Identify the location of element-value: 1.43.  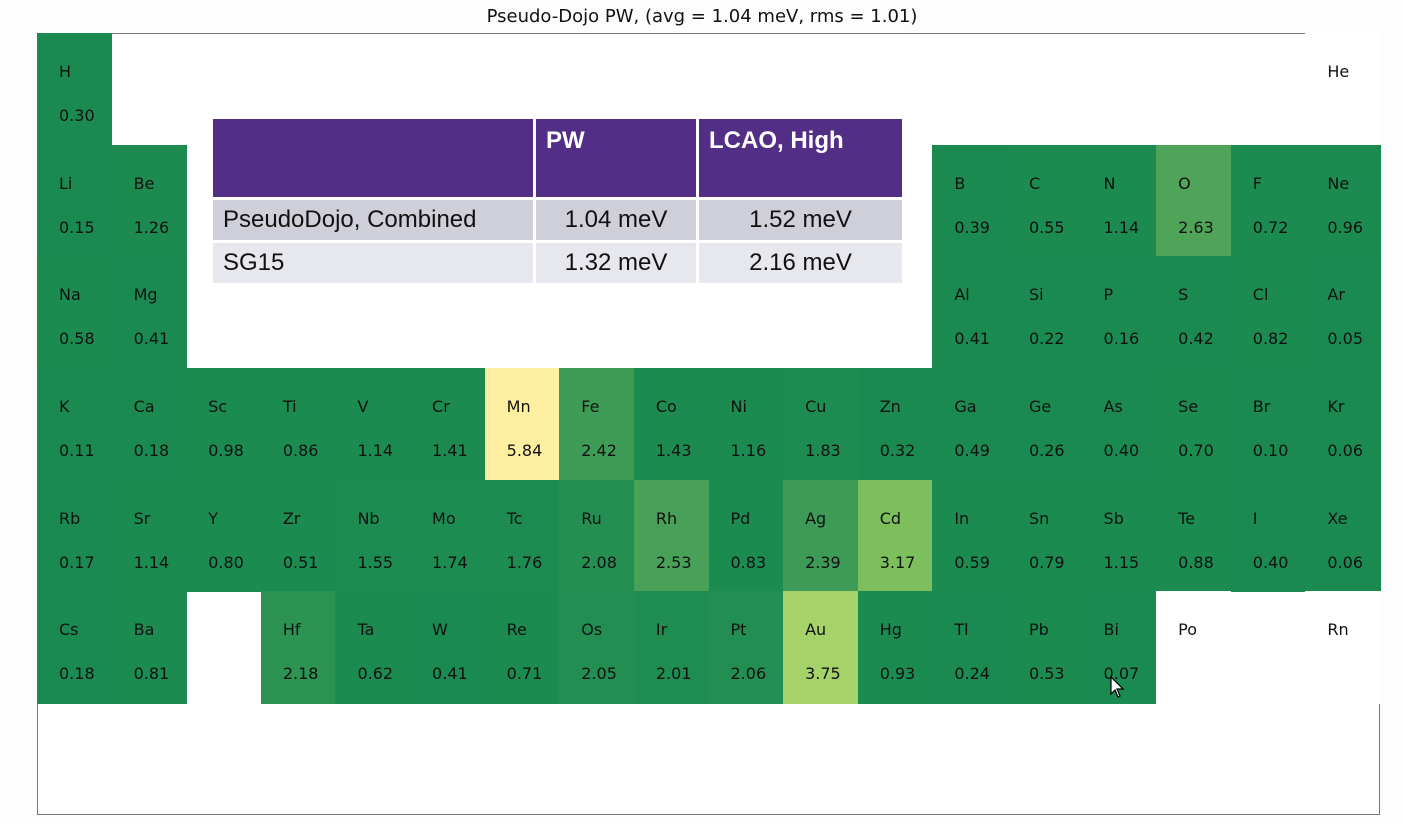
(673, 450).